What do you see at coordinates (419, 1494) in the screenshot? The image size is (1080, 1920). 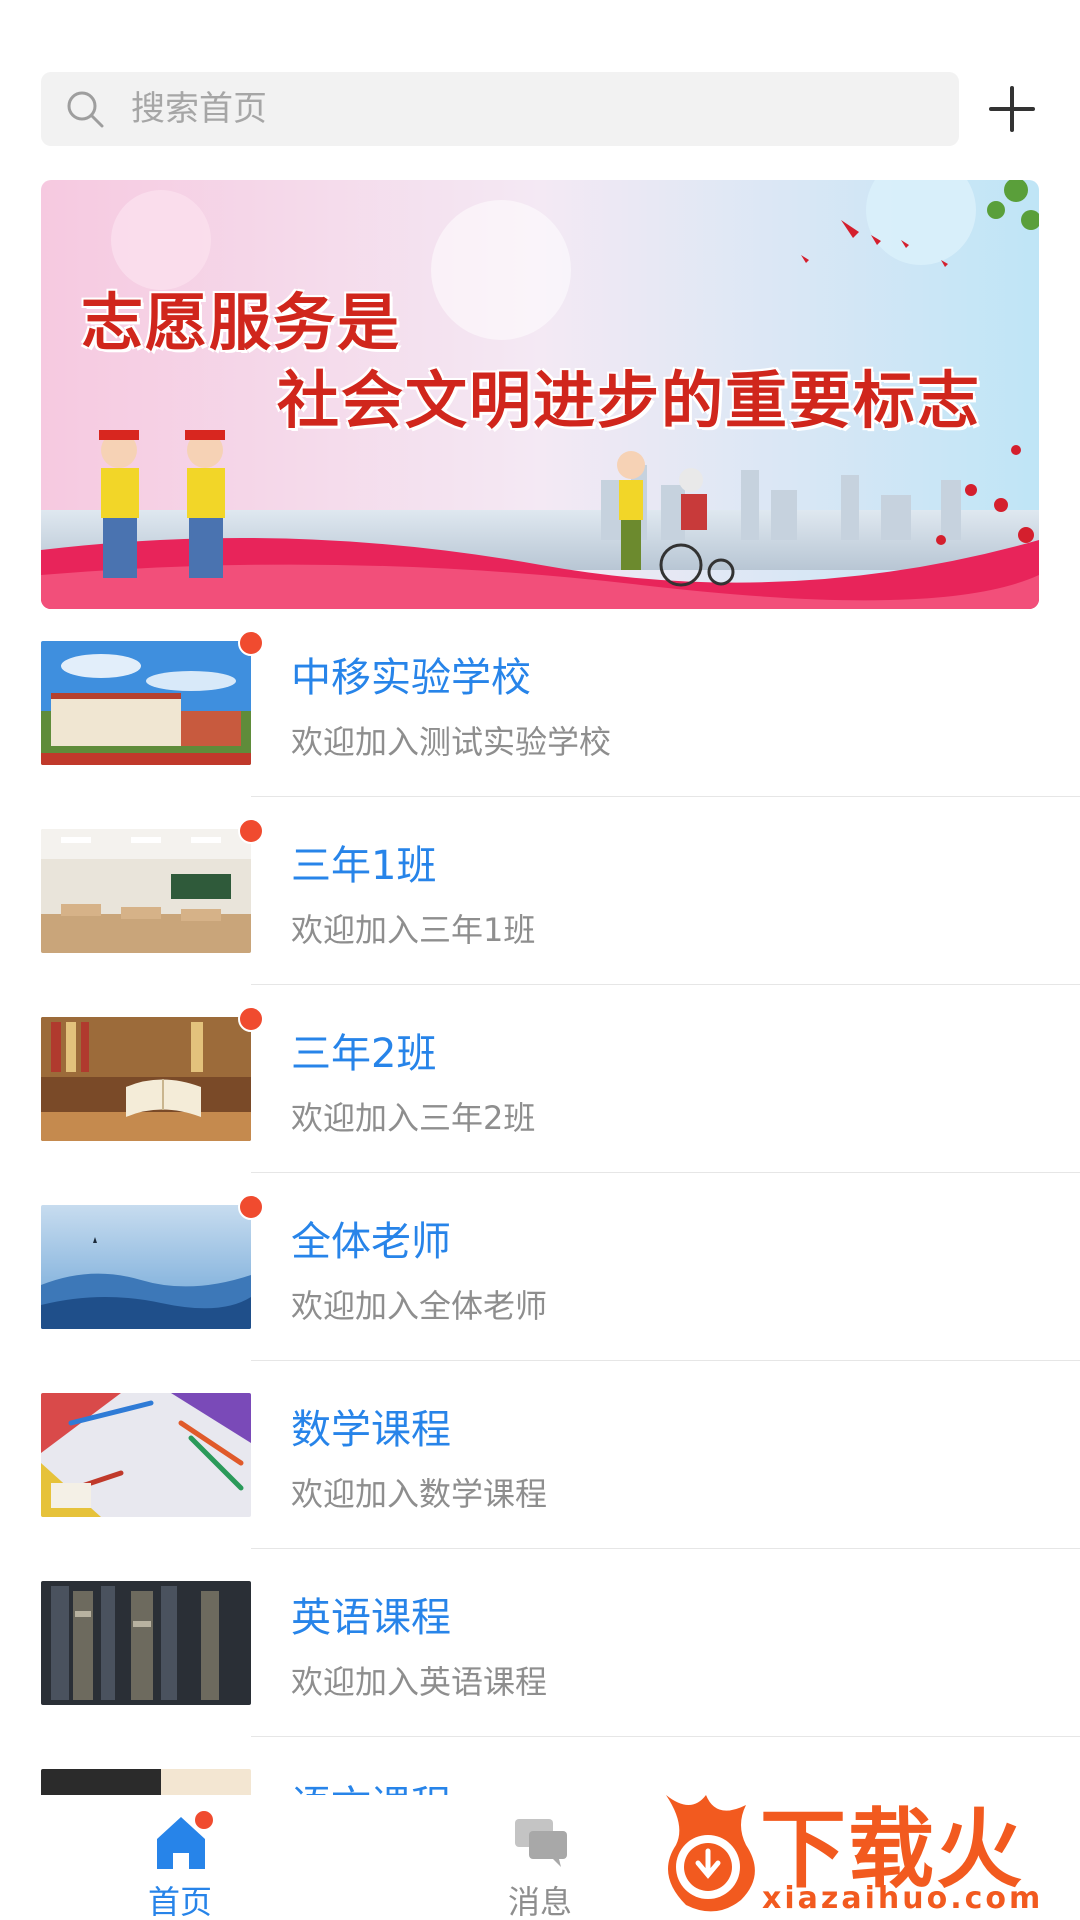 I see `group-subtitle: 欢迎加入数学课程` at bounding box center [419, 1494].